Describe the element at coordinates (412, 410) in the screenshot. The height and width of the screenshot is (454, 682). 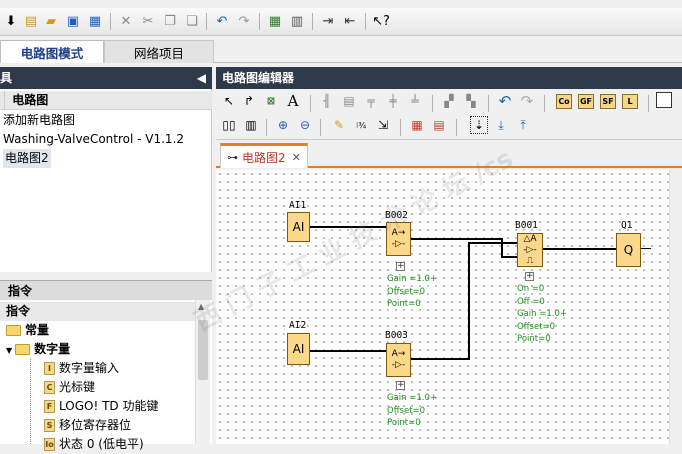
I see `b003-params: Gain =1.0+ Offset=0 Point=0` at that location.